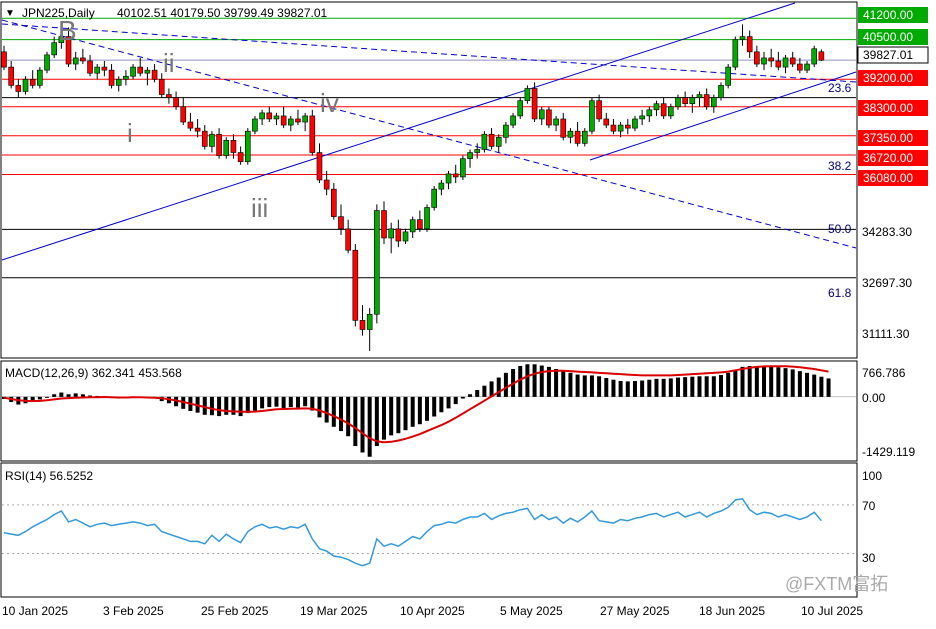 Image resolution: width=936 pixels, height=629 pixels. What do you see at coordinates (329, 103) in the screenshot?
I see `wave-label-iv: iv` at bounding box center [329, 103].